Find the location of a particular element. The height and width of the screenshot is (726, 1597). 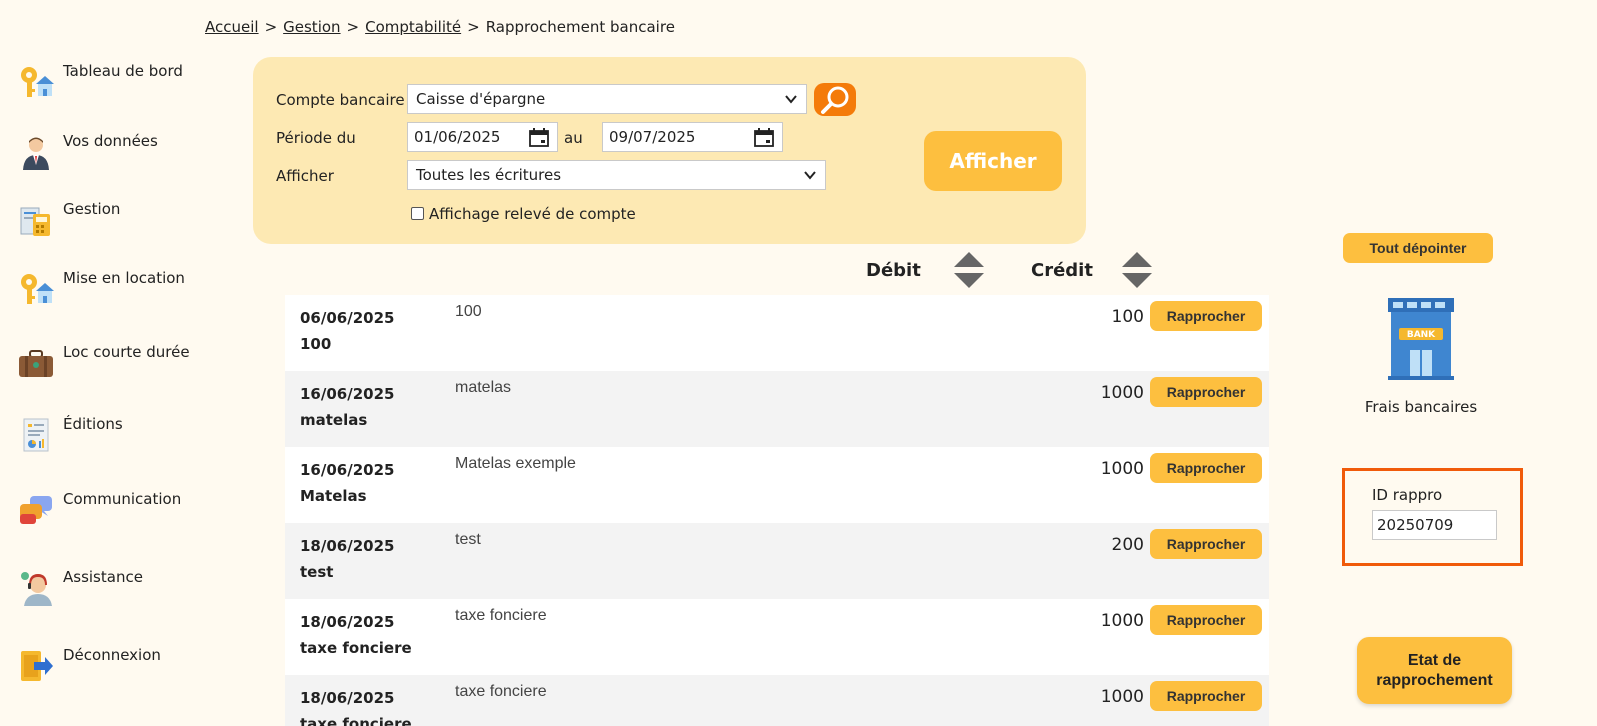

afficher-button: Afficher is located at coordinates (993, 161).